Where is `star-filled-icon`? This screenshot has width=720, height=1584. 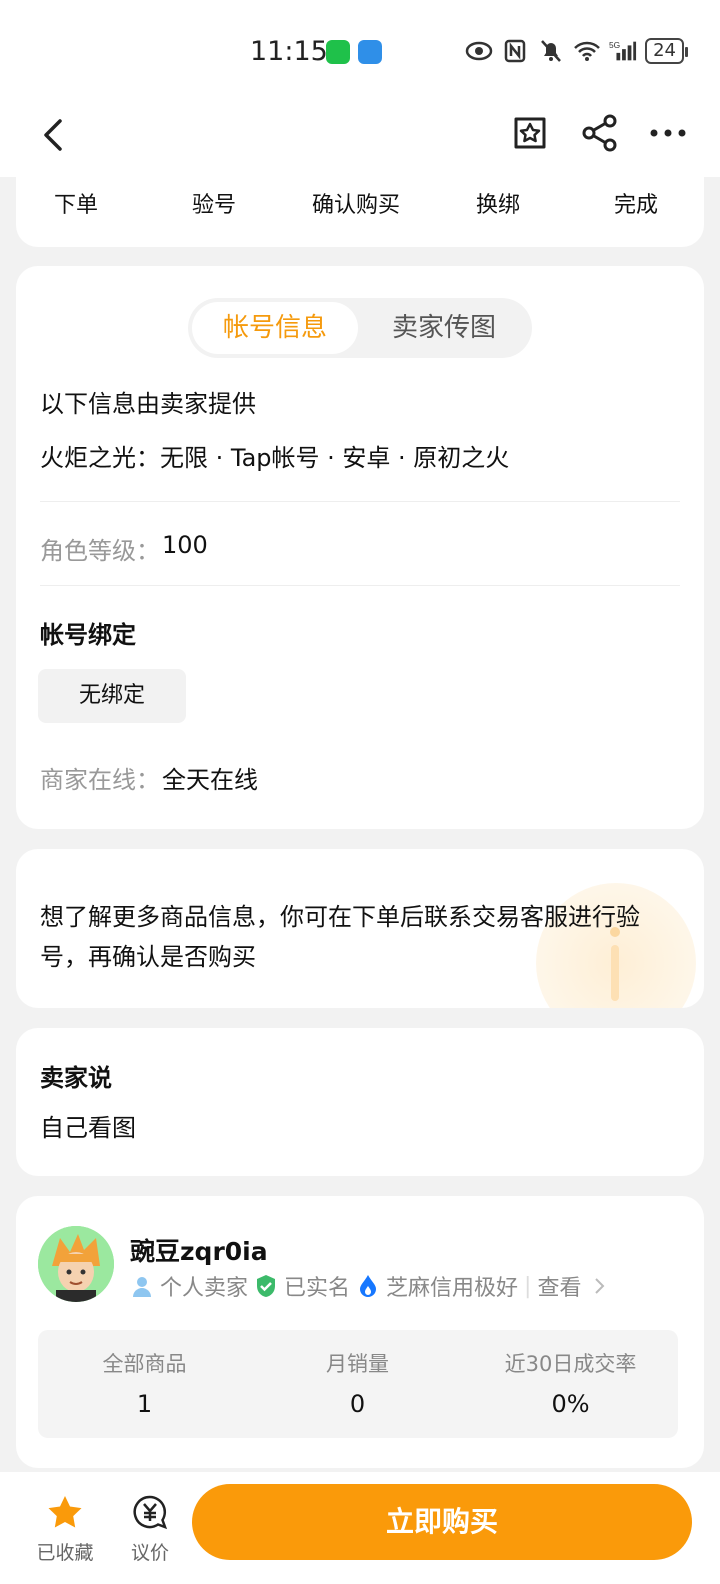 star-filled-icon is located at coordinates (65, 1512).